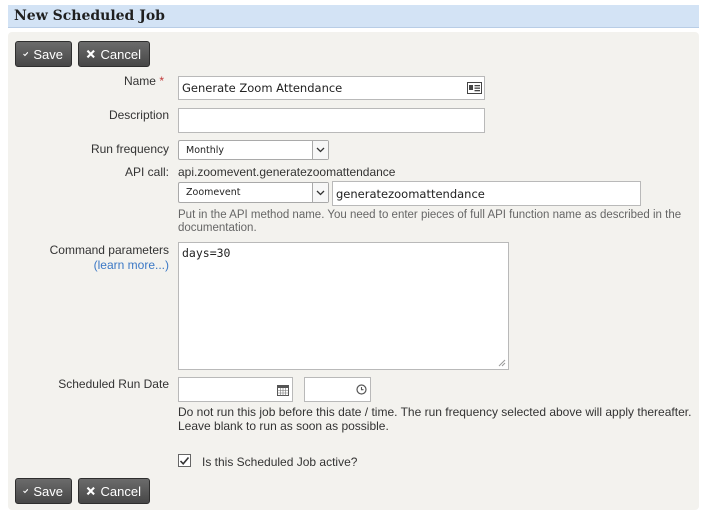  What do you see at coordinates (253, 192) in the screenshot?
I see `api-entity-select: Zoomevent` at bounding box center [253, 192].